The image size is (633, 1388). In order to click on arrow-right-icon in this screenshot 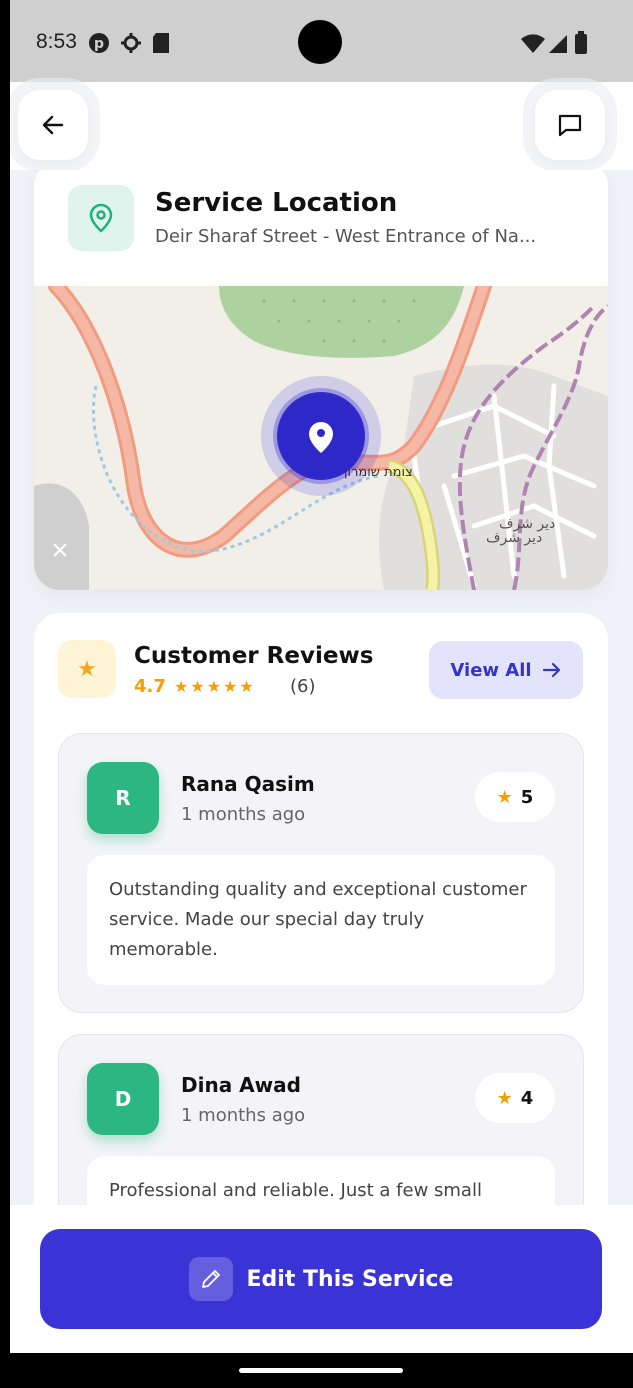, I will do `click(551, 670)`.